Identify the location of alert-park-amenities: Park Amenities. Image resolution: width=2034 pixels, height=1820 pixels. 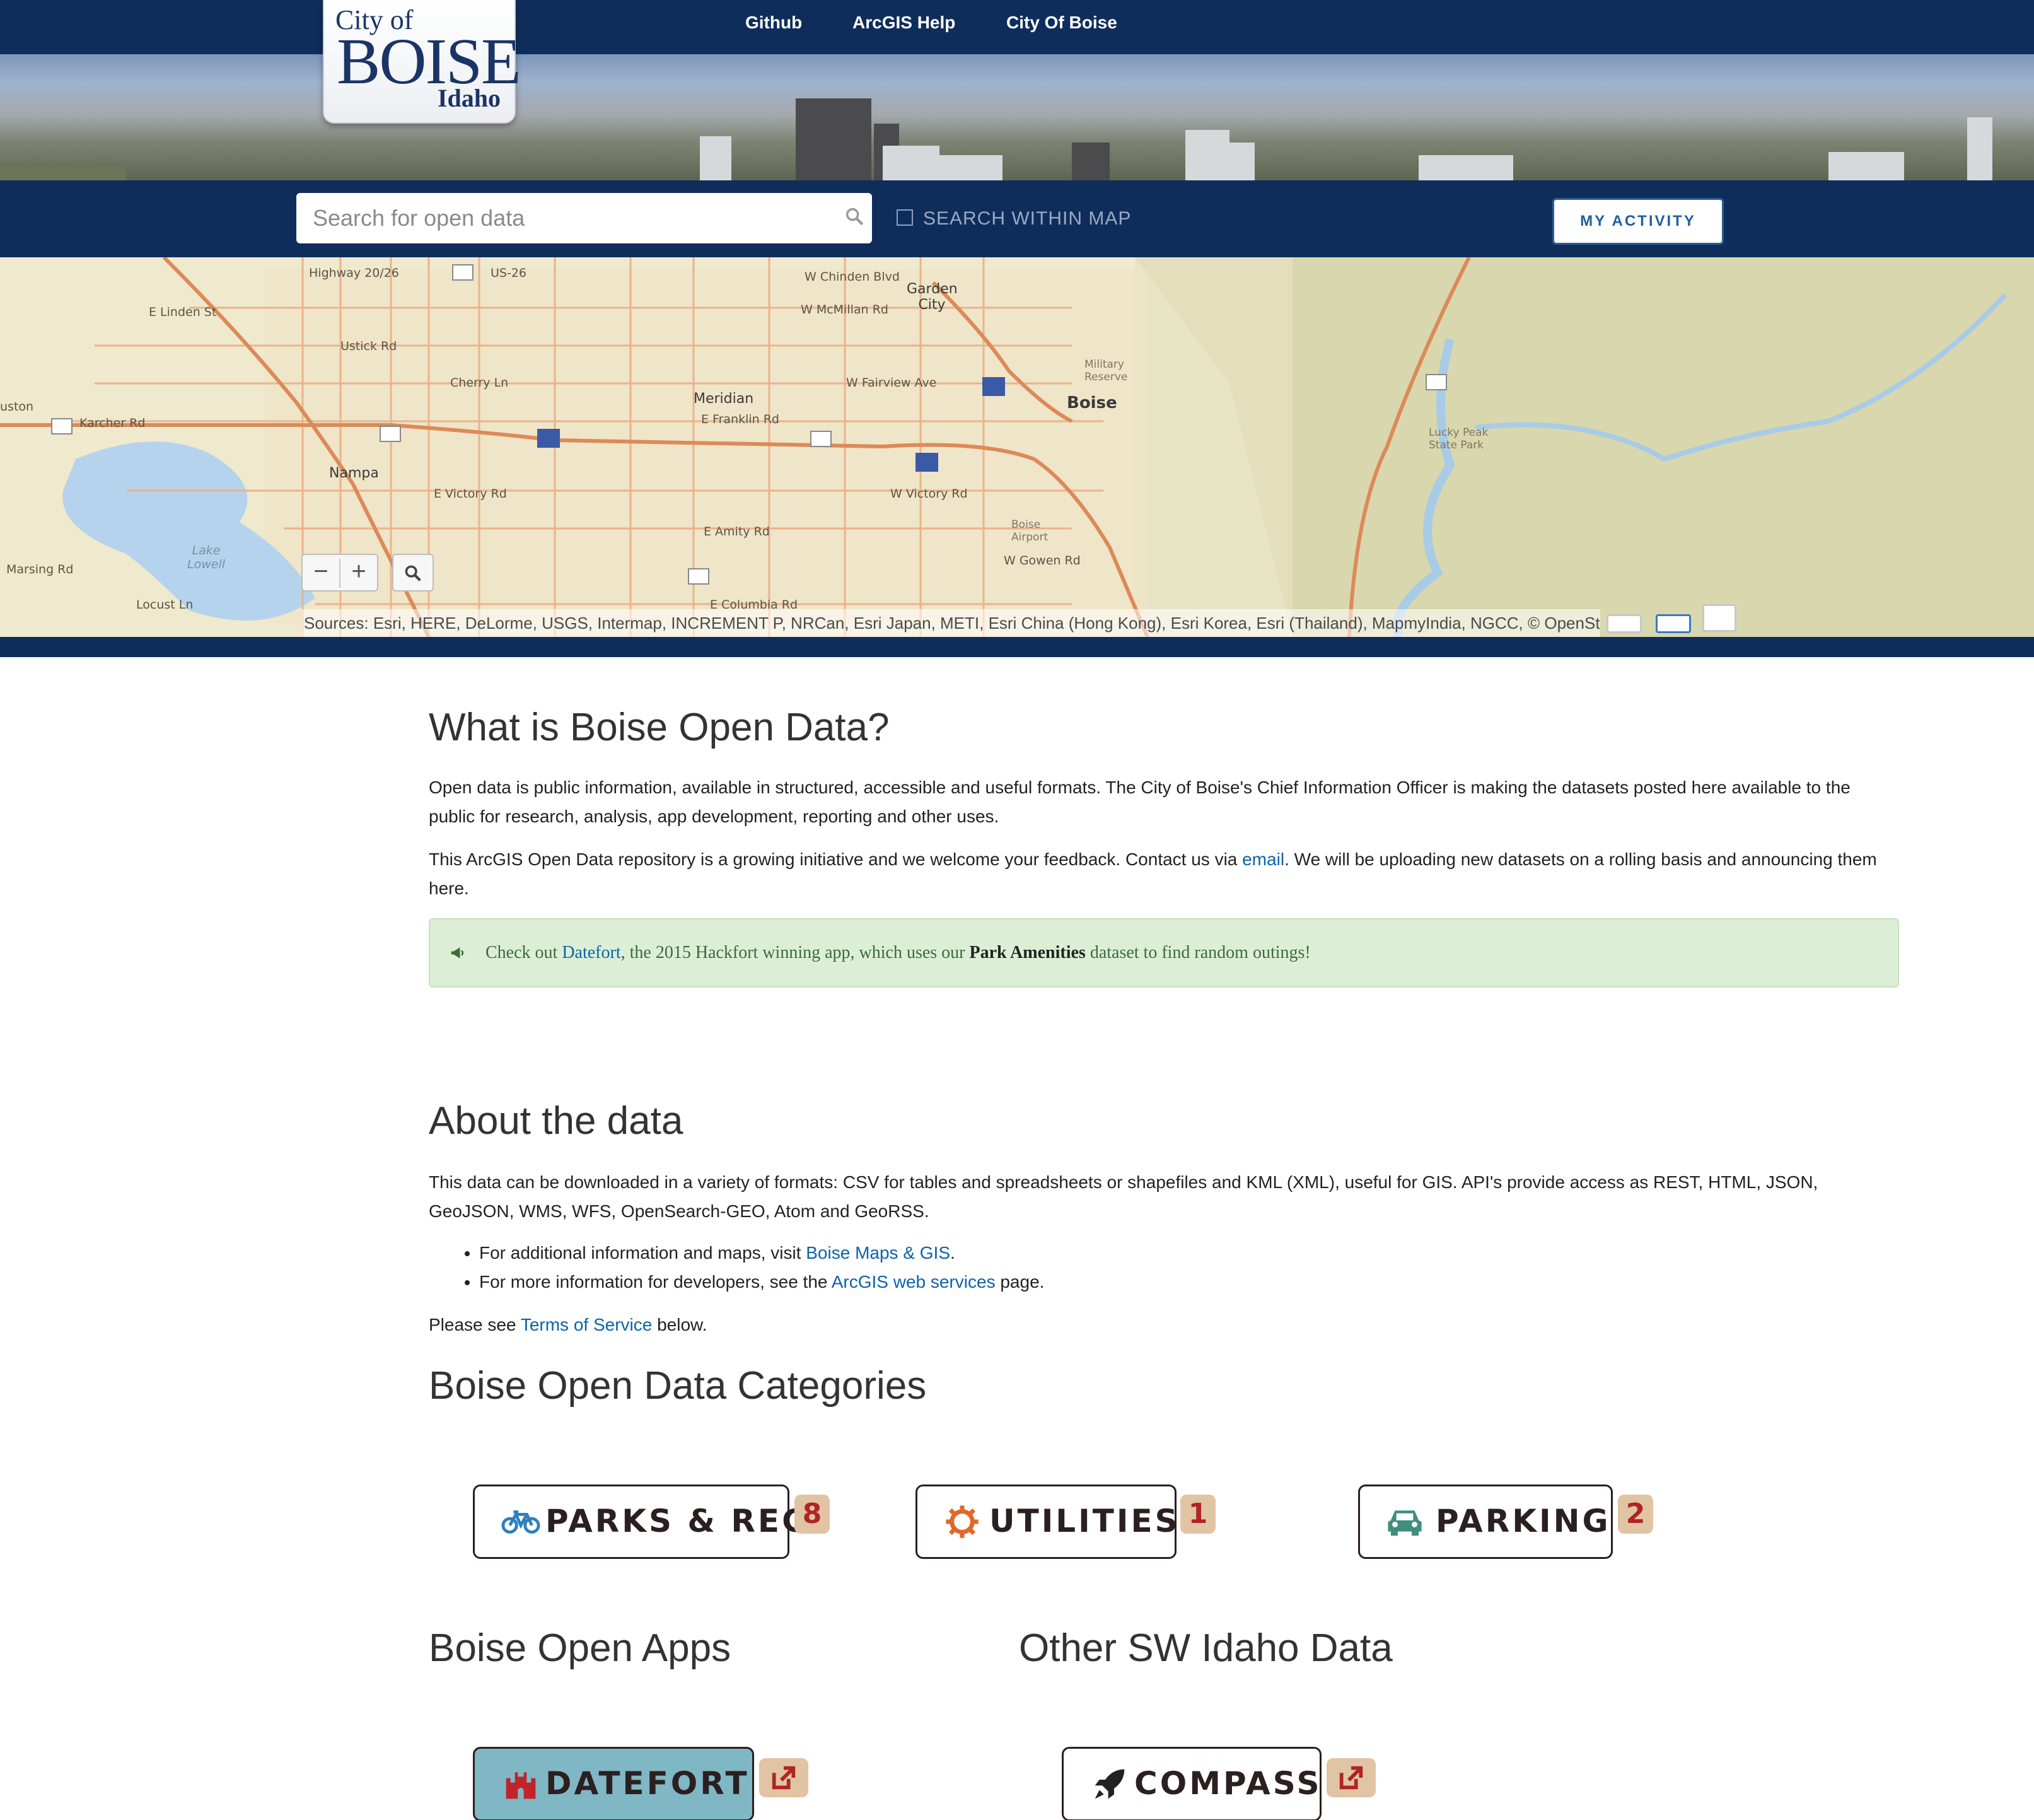
(1027, 952).